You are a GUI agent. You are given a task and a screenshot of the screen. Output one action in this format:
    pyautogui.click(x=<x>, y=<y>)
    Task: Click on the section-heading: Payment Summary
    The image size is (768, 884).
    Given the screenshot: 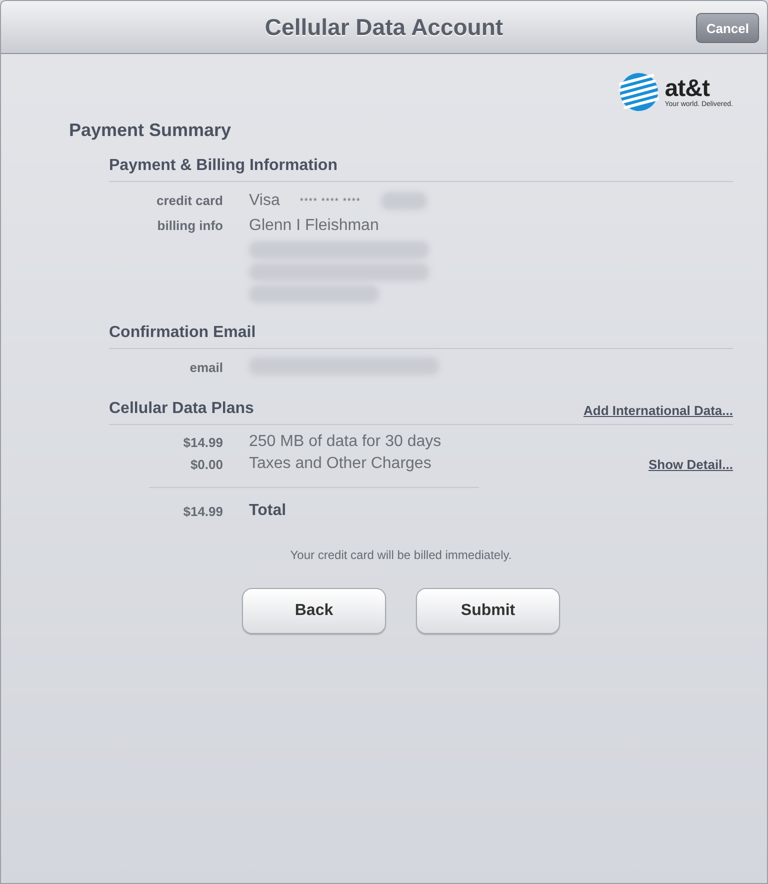 What is the action you would take?
    pyautogui.click(x=150, y=130)
    